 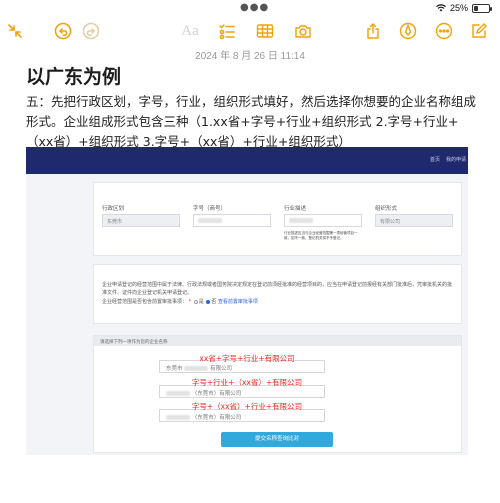 What do you see at coordinates (113, 209) in the screenshot?
I see `region-label: 行政区划` at bounding box center [113, 209].